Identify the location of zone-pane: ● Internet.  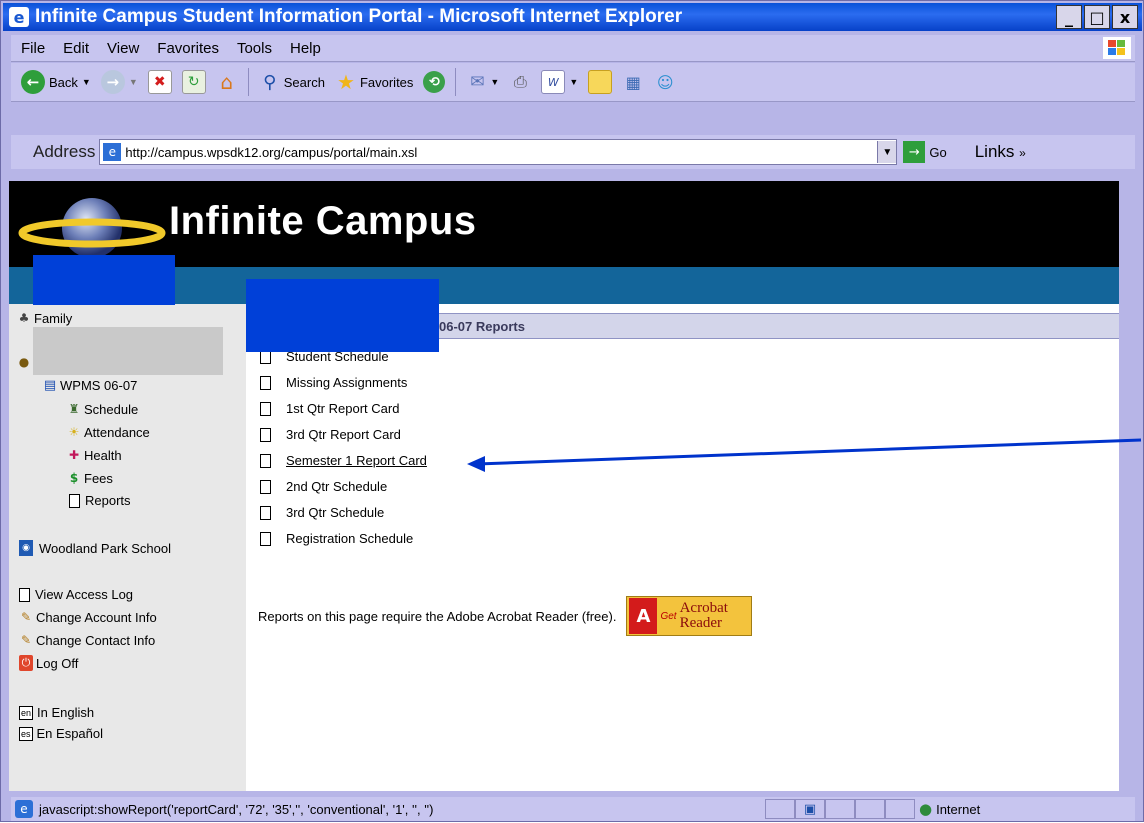
(1025, 809).